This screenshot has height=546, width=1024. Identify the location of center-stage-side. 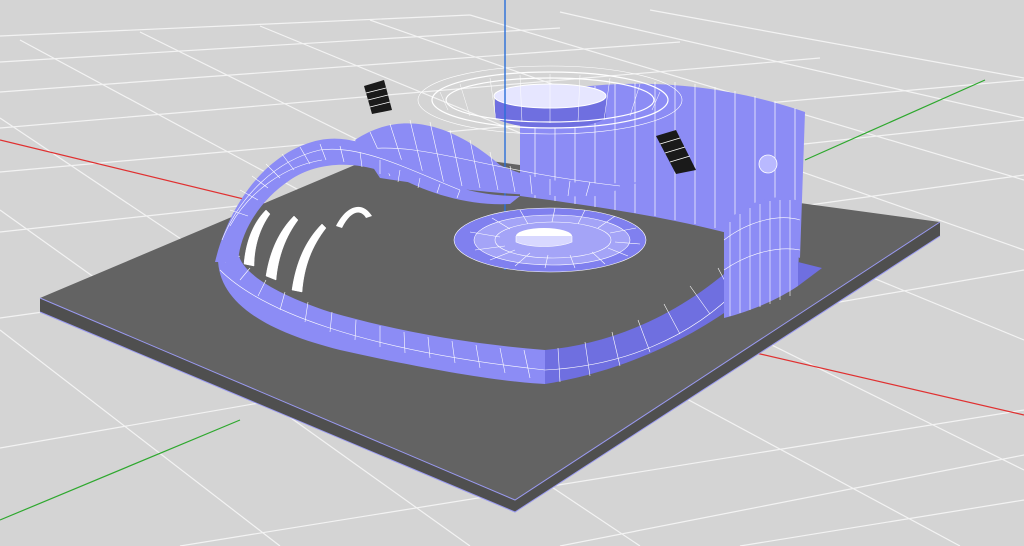
(544, 241).